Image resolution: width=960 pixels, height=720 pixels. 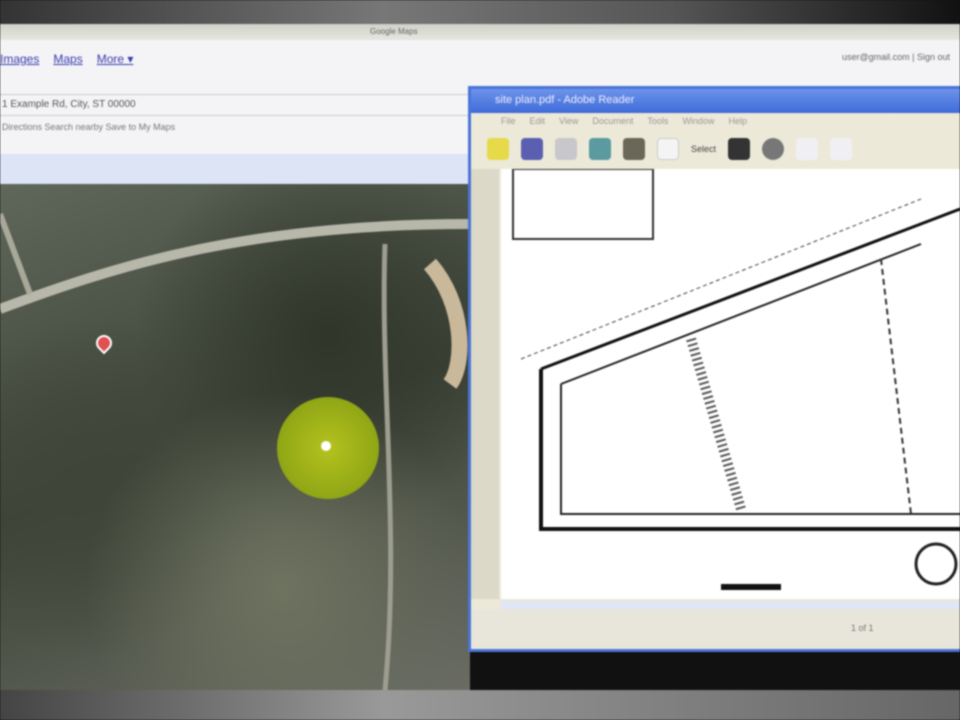 I want to click on open-icon, so click(x=498, y=149).